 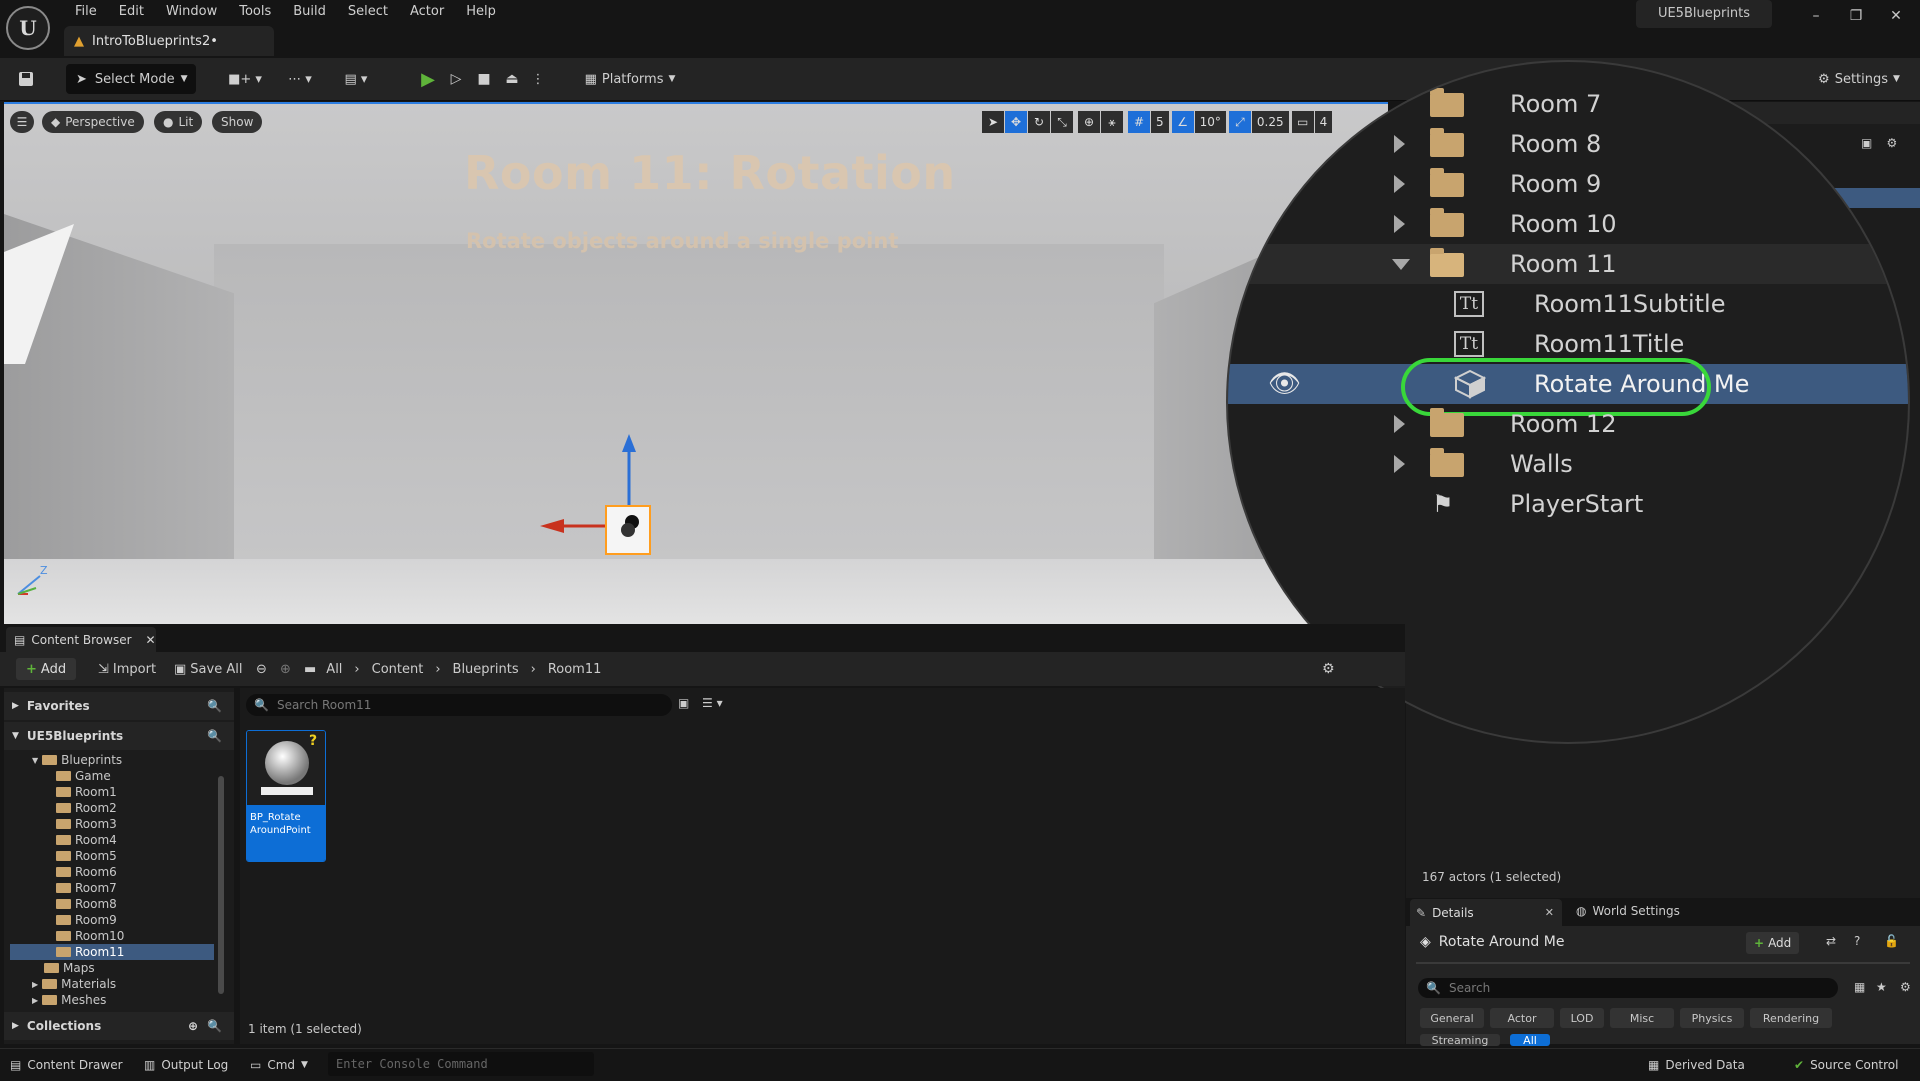 What do you see at coordinates (538, 79) in the screenshot?
I see `more-options-icon: ⋮` at bounding box center [538, 79].